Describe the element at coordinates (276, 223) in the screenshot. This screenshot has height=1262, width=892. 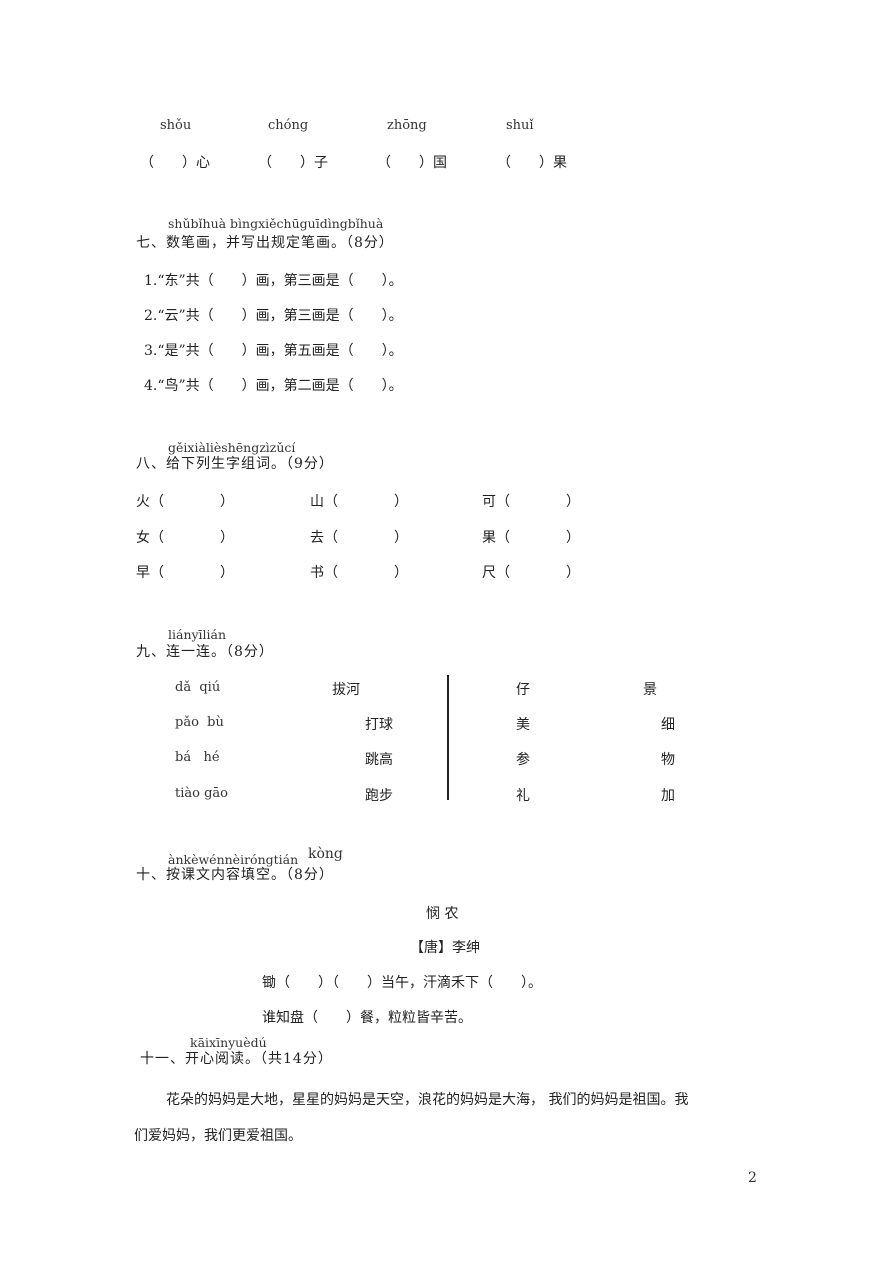
I see `section7-pinyin: shǔbǐhuà bìngxiěchūguīdìngbǐhuà` at that location.